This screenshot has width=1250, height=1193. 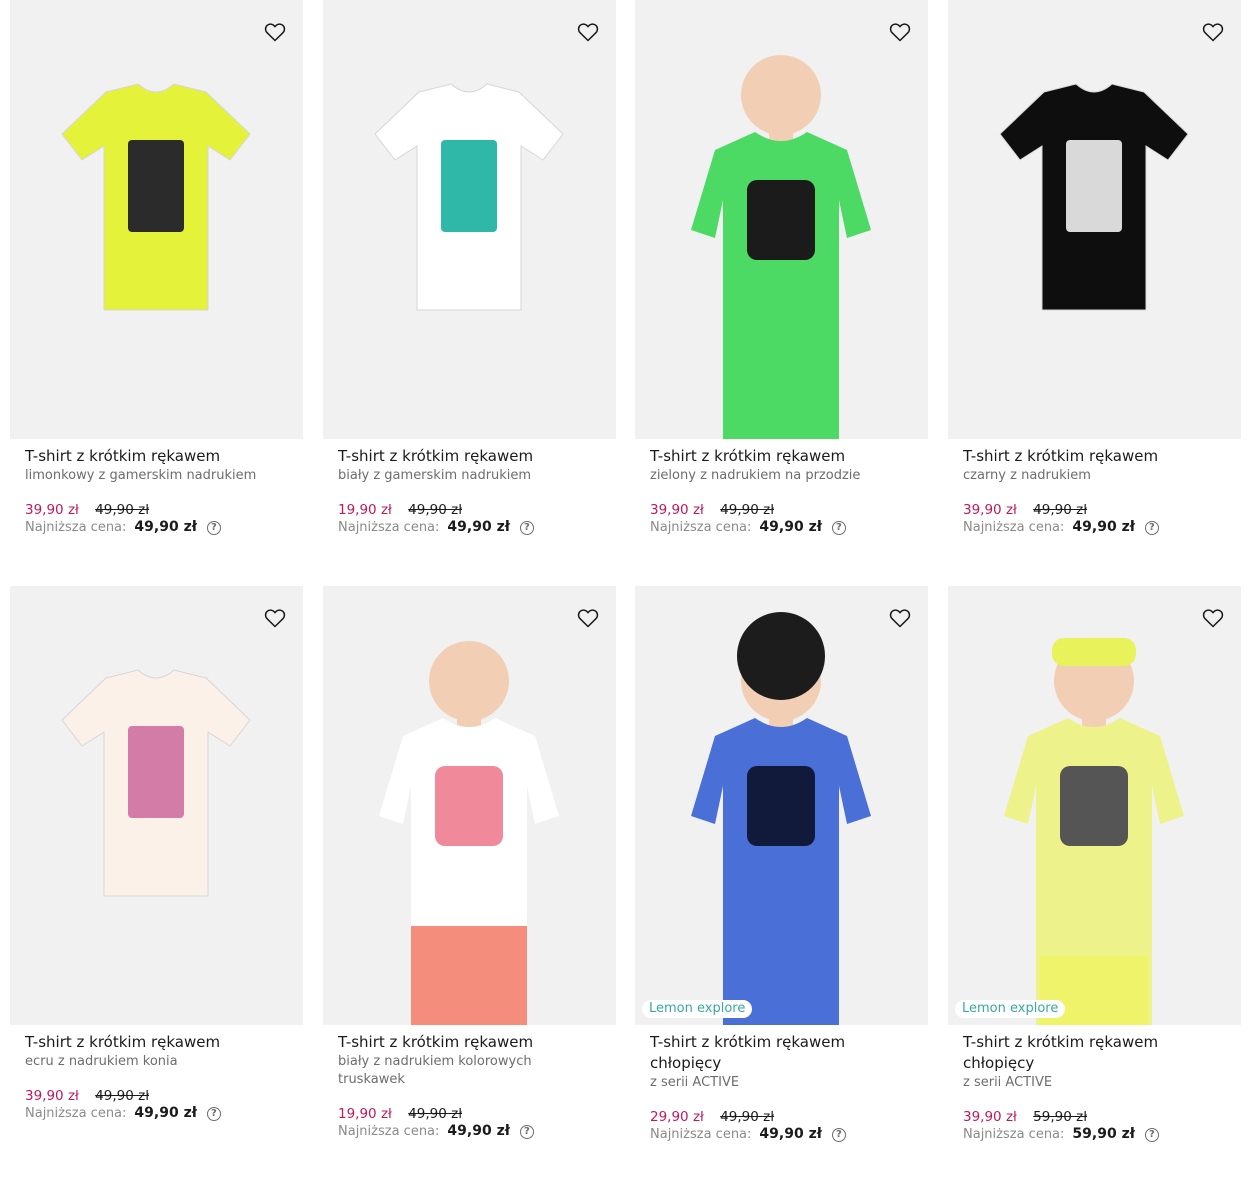 What do you see at coordinates (1060, 1117) in the screenshot?
I see `old-price: 59,90 zł` at bounding box center [1060, 1117].